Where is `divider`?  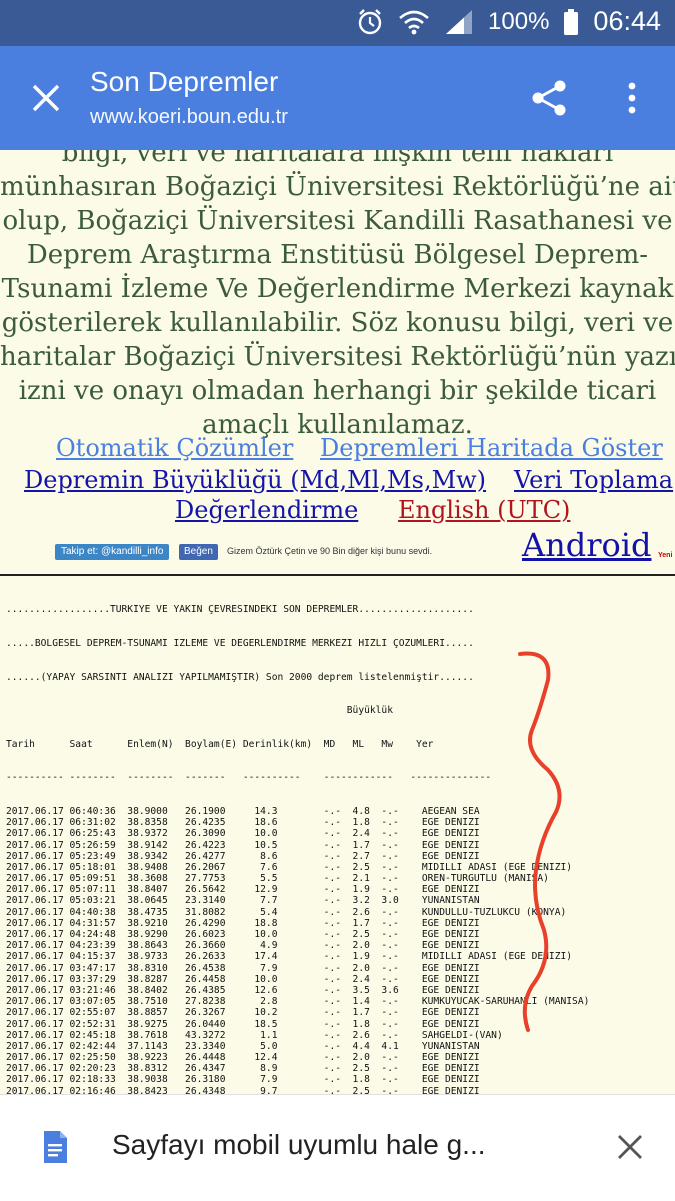 divider is located at coordinates (337, 575).